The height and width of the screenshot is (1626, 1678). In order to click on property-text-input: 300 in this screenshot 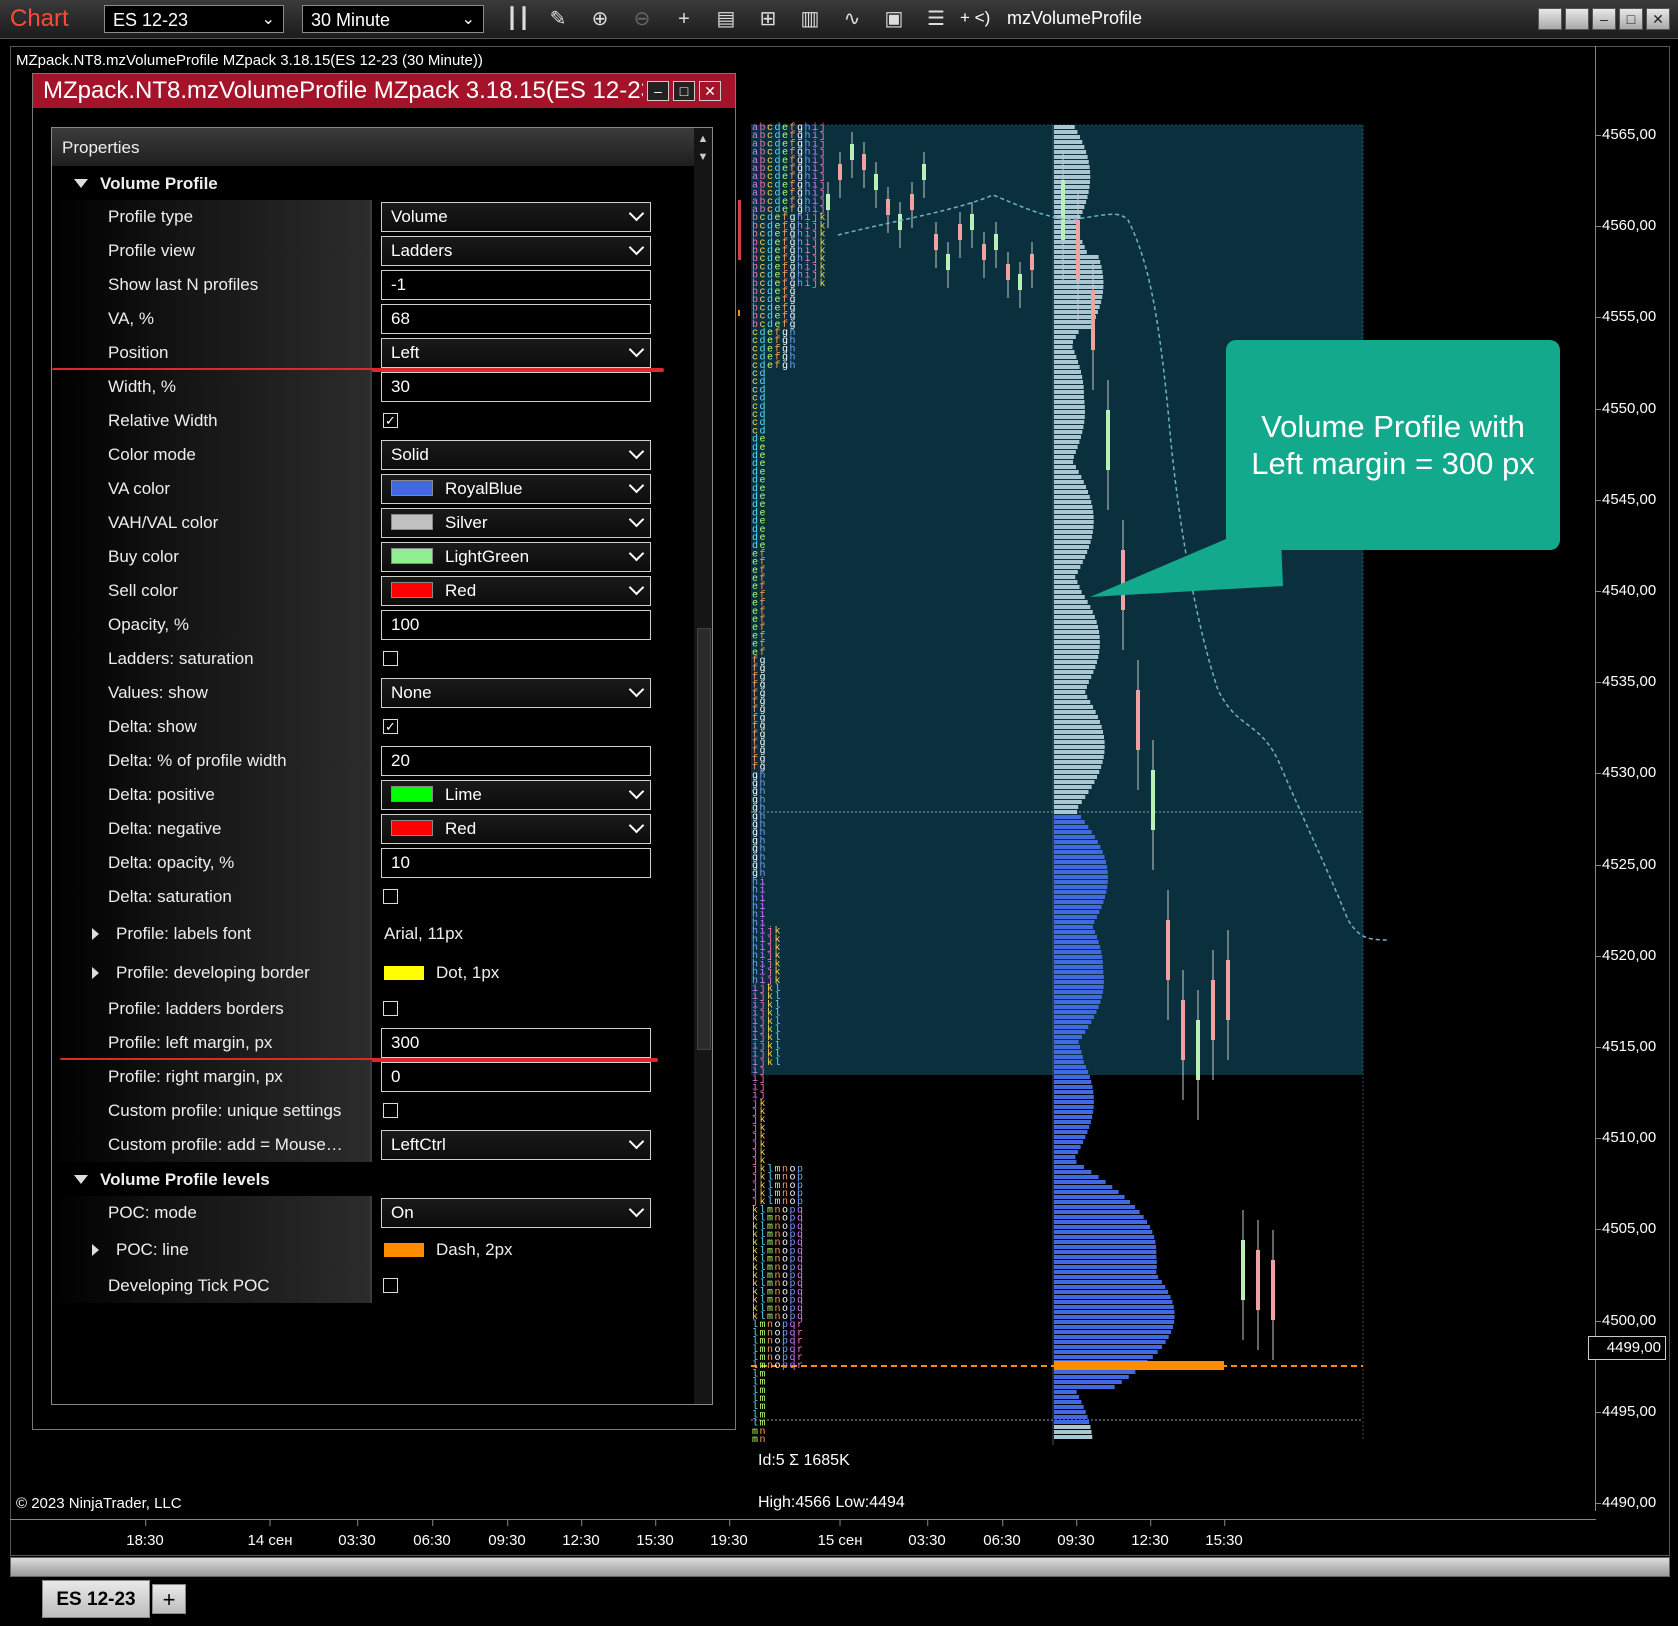, I will do `click(516, 1043)`.